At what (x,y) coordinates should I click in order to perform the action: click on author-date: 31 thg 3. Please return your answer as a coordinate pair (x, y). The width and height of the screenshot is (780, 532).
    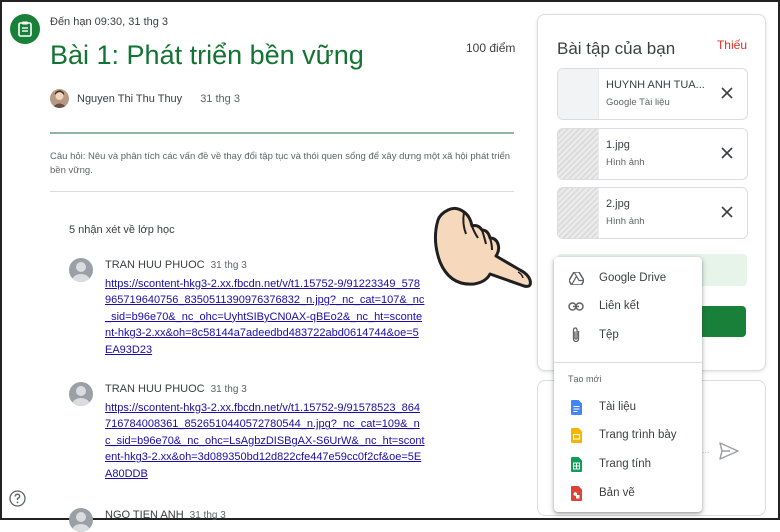
    Looking at the image, I should click on (220, 98).